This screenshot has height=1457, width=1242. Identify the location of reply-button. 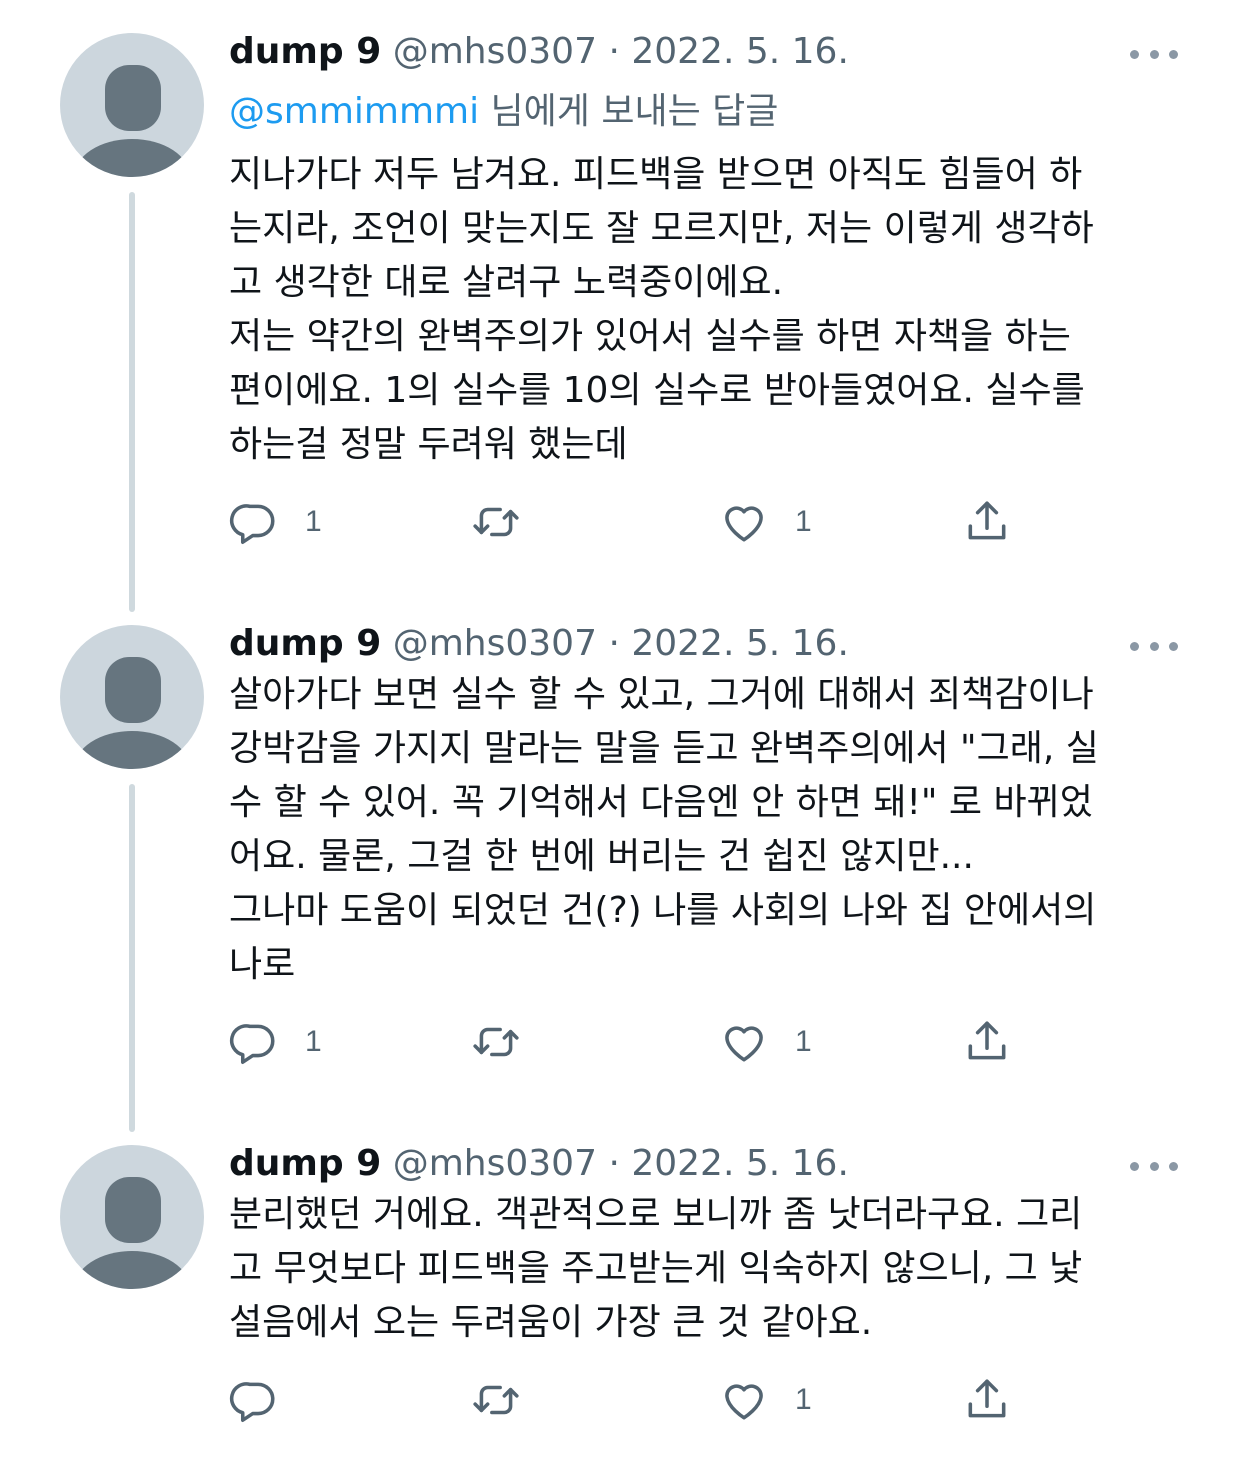
(267, 1400).